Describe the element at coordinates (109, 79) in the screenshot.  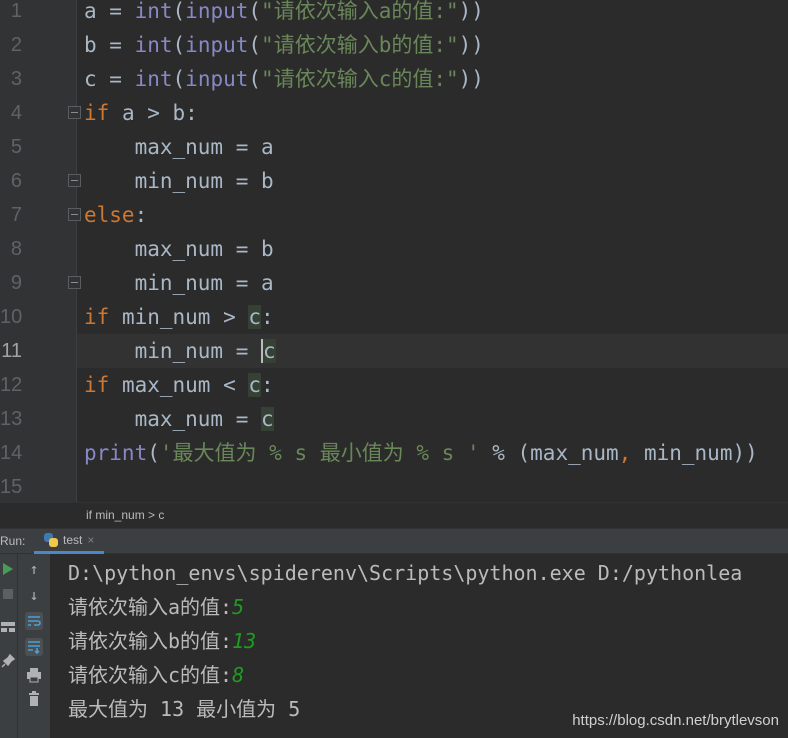
I see `code-token: c =` at that location.